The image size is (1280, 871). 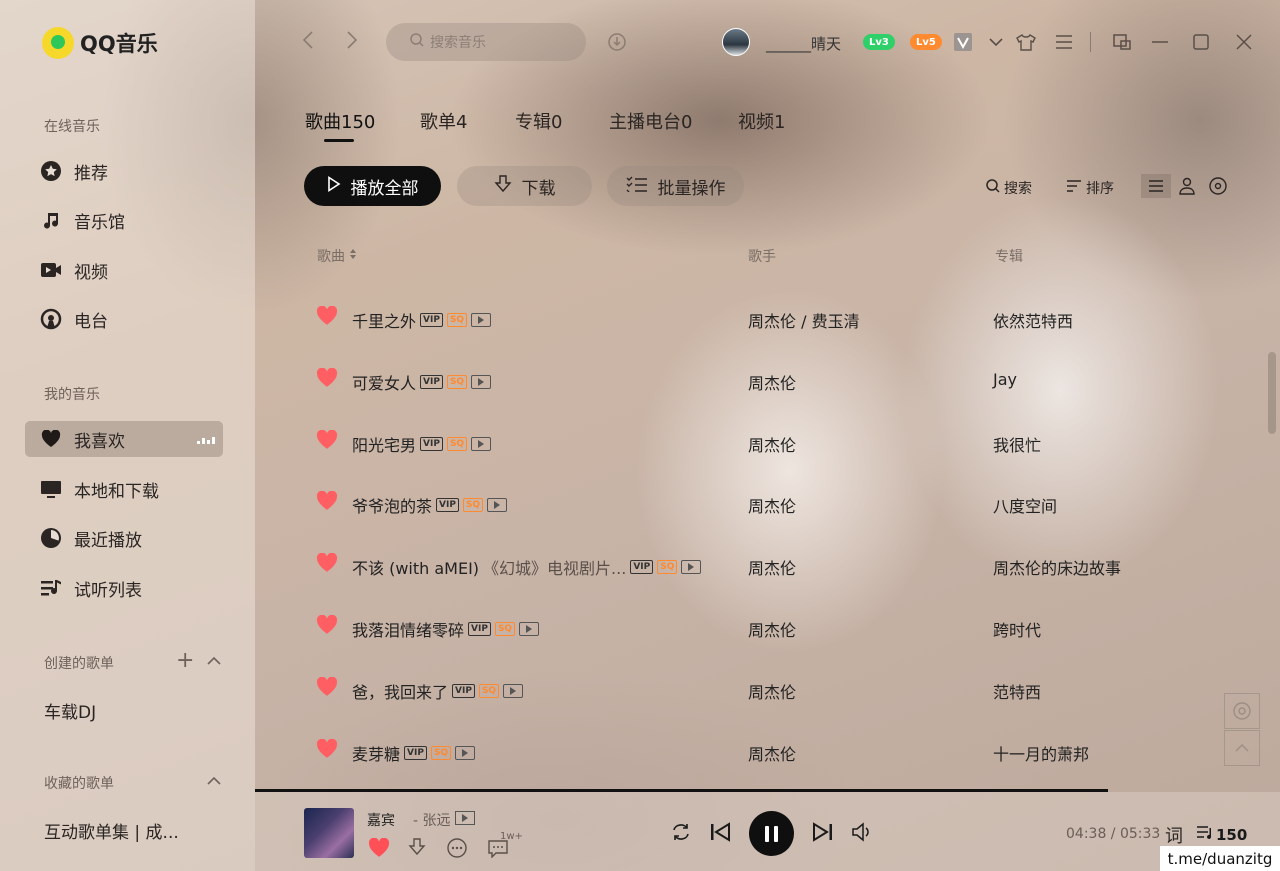 What do you see at coordinates (1064, 42) in the screenshot?
I see `menu-icon` at bounding box center [1064, 42].